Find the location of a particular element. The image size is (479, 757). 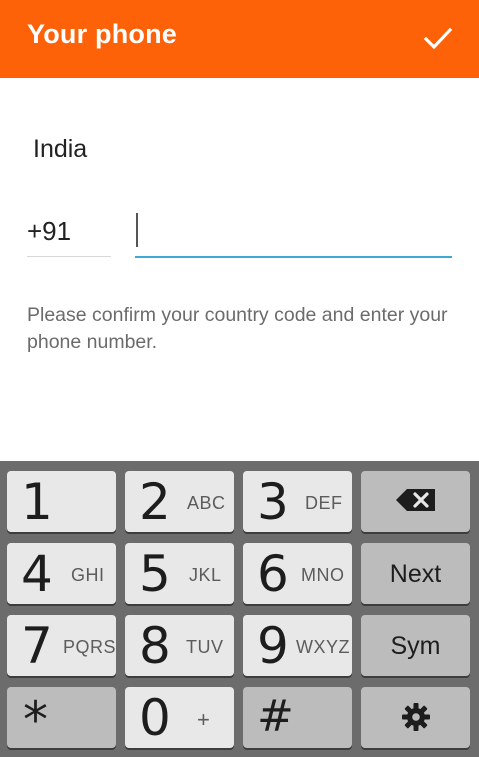

app-bar: Your phone is located at coordinates (239, 39).